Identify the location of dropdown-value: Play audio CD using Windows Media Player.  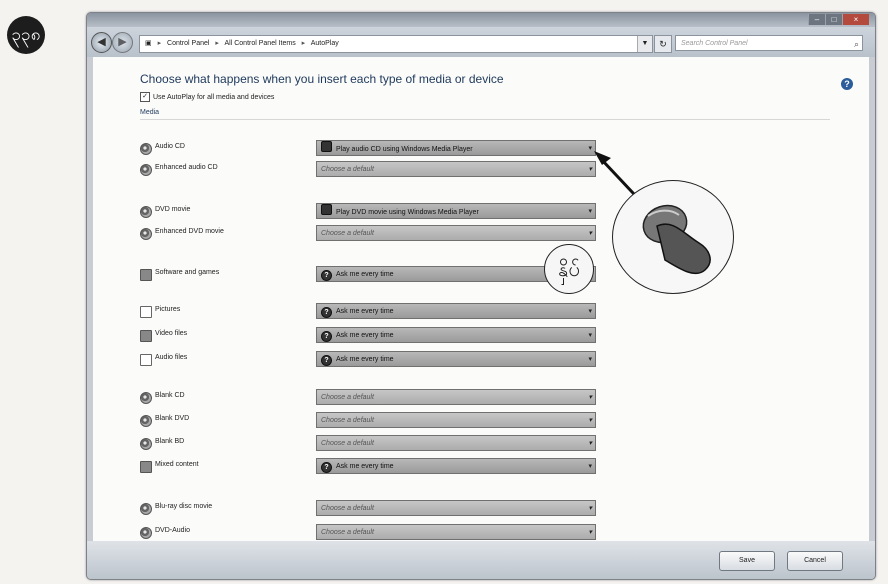
(404, 149).